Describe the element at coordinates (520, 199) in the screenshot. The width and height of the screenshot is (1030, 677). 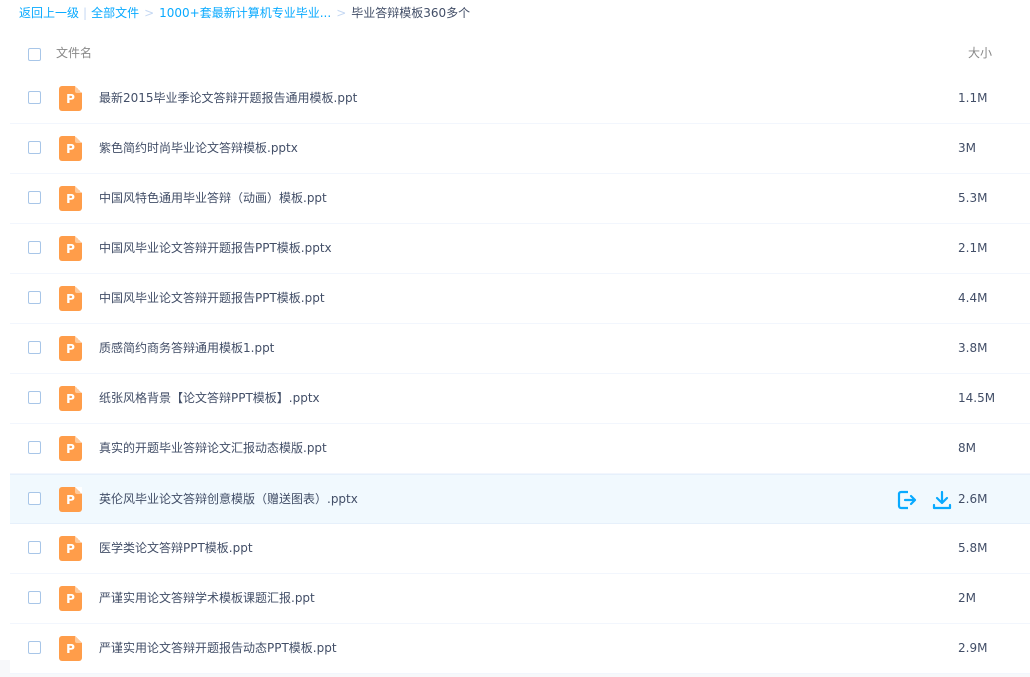
I see `file-row: P 中国风特色通用毕业答辩（动画）模板.ppt 5.3M` at that location.